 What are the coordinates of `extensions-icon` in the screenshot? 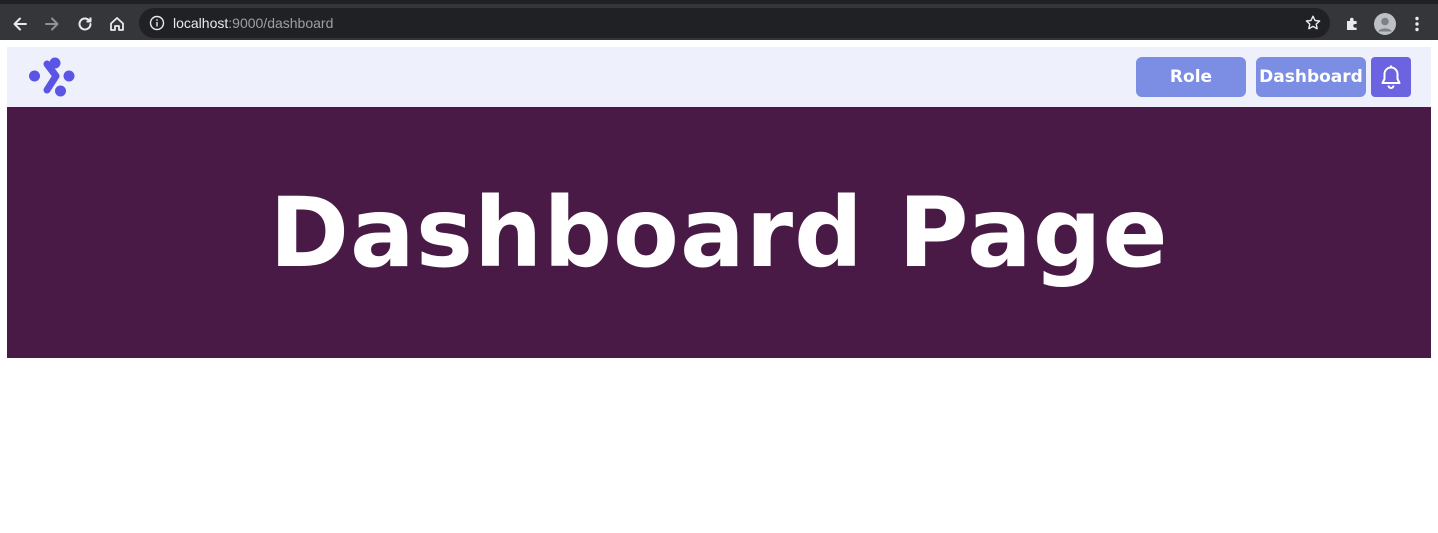 It's located at (1353, 24).